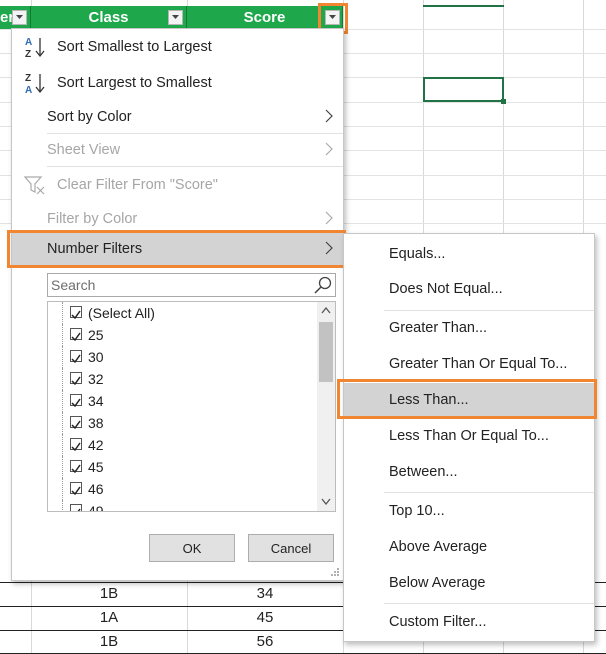 The image size is (606, 654). What do you see at coordinates (264, 17) in the screenshot?
I see `header-label: Score` at bounding box center [264, 17].